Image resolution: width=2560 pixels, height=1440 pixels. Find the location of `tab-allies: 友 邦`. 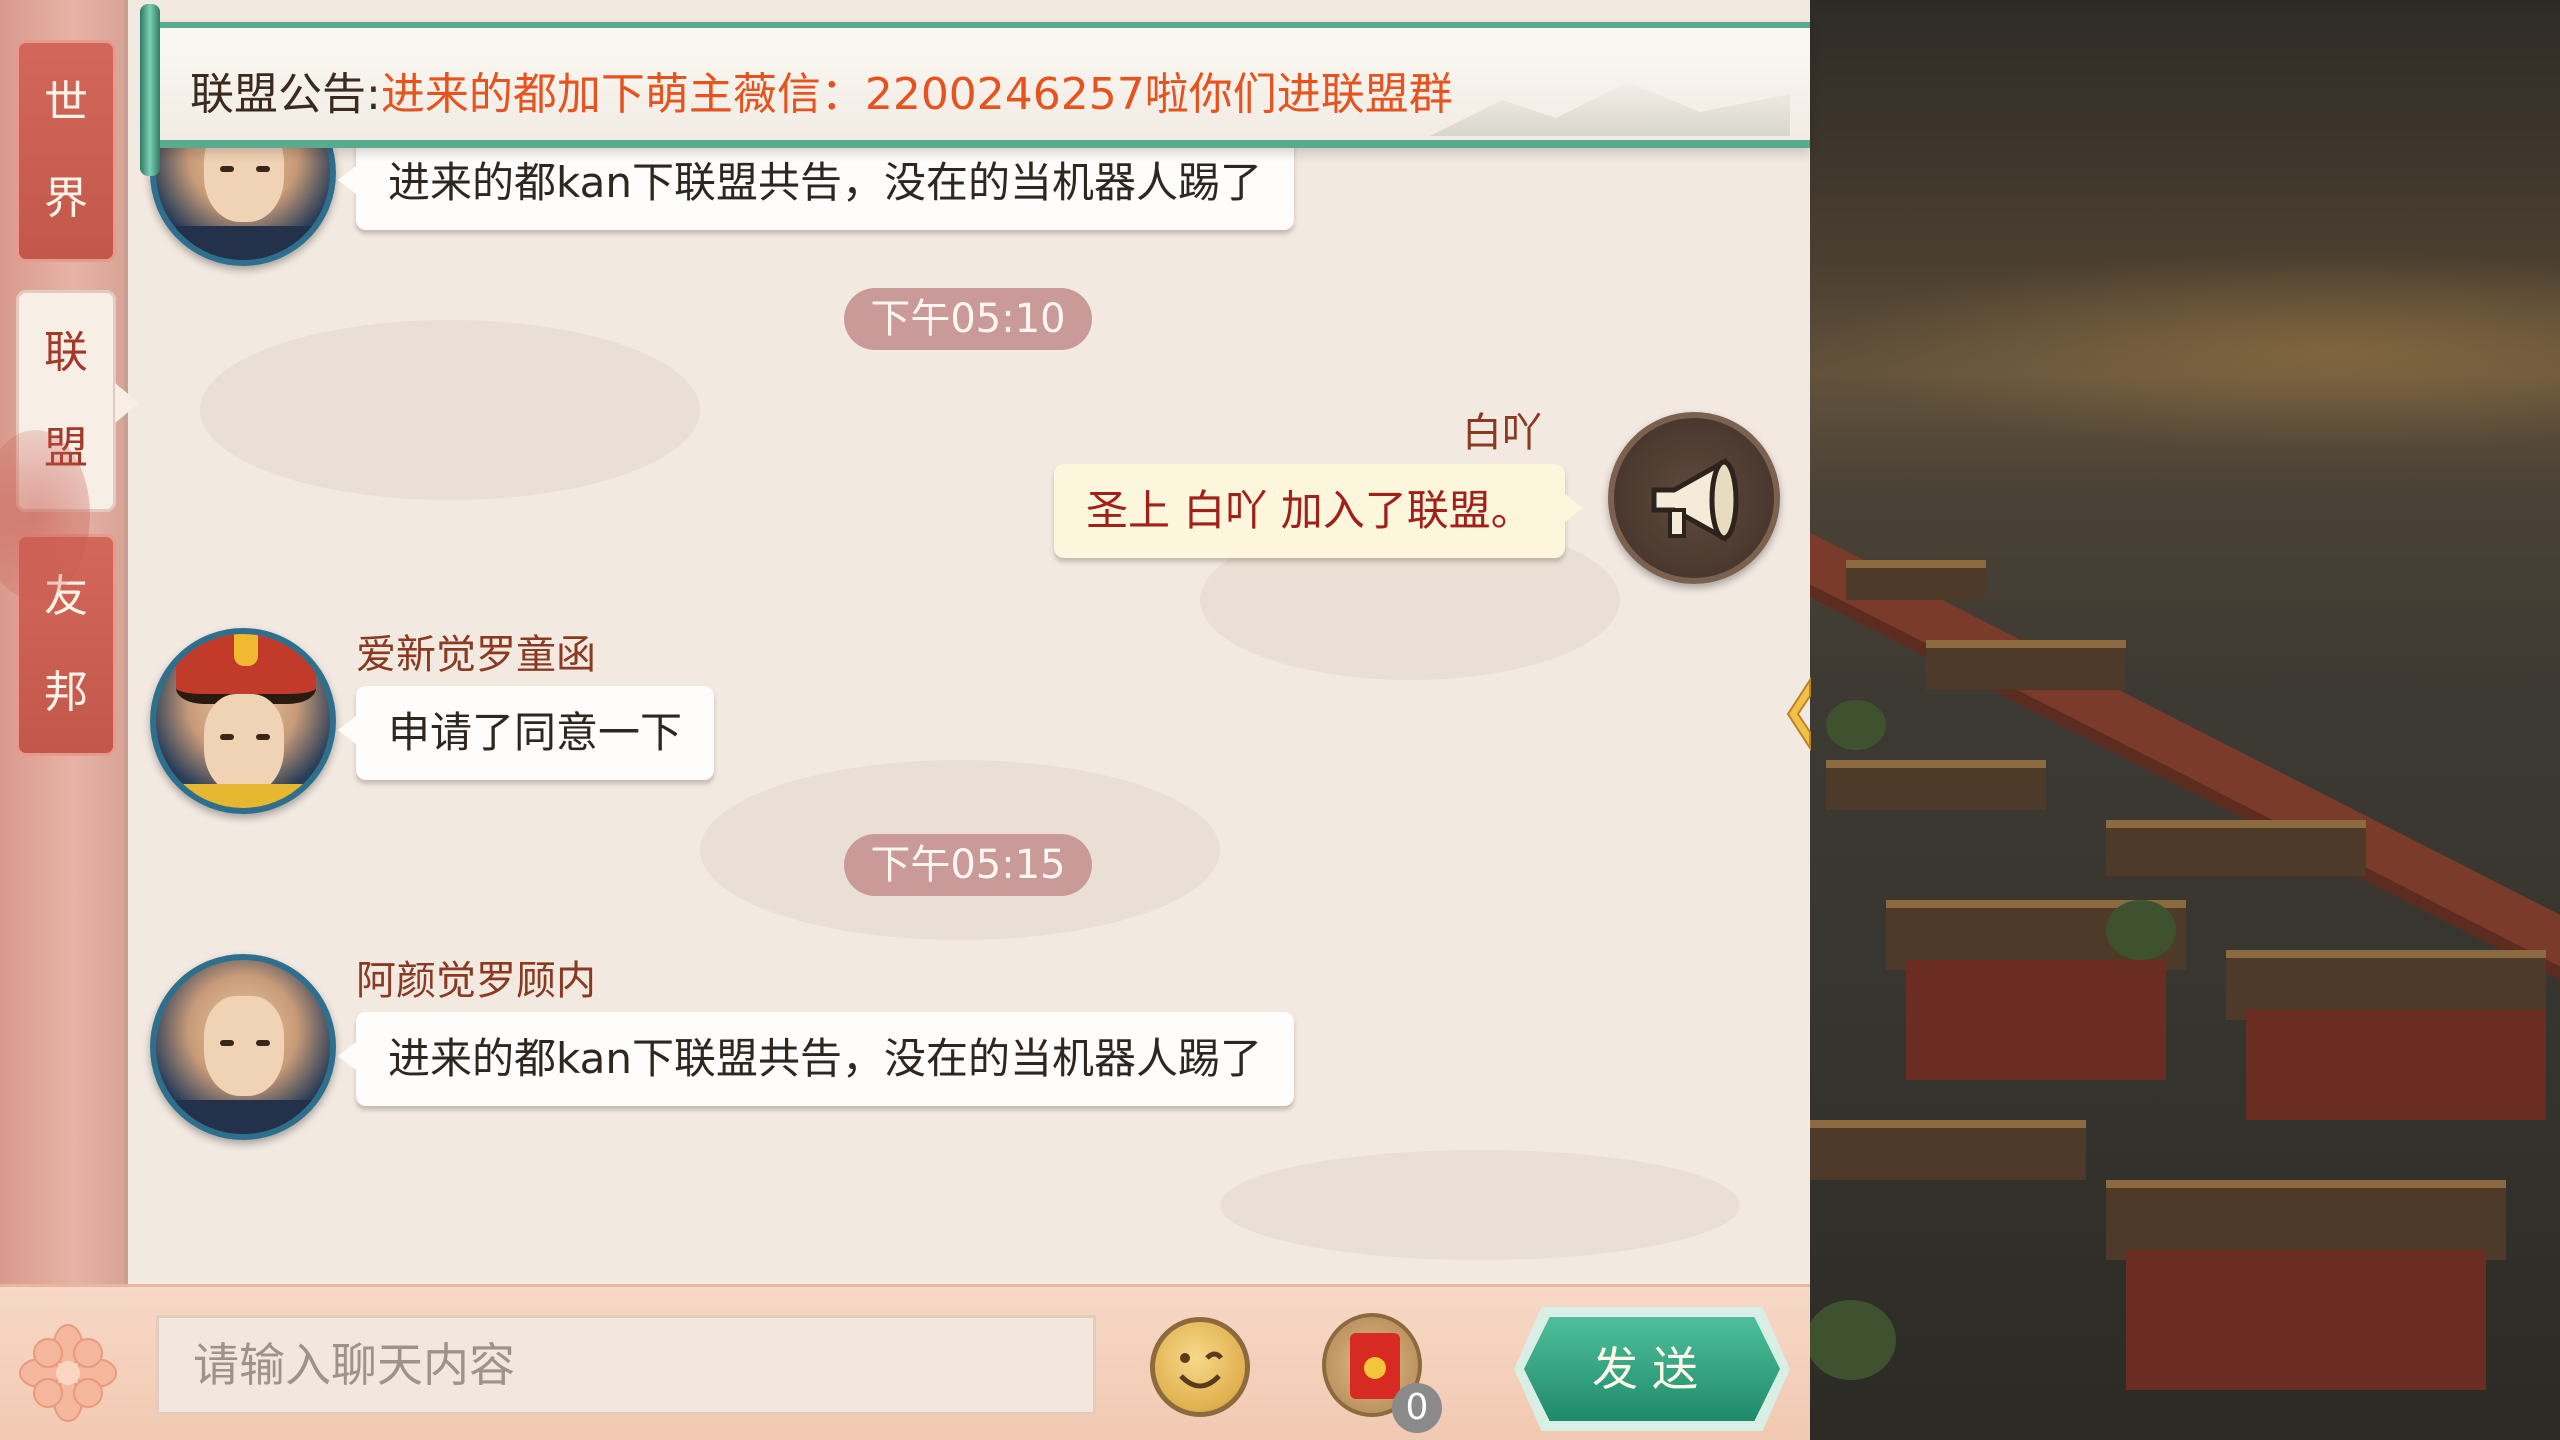

tab-allies: 友 邦 is located at coordinates (66, 645).